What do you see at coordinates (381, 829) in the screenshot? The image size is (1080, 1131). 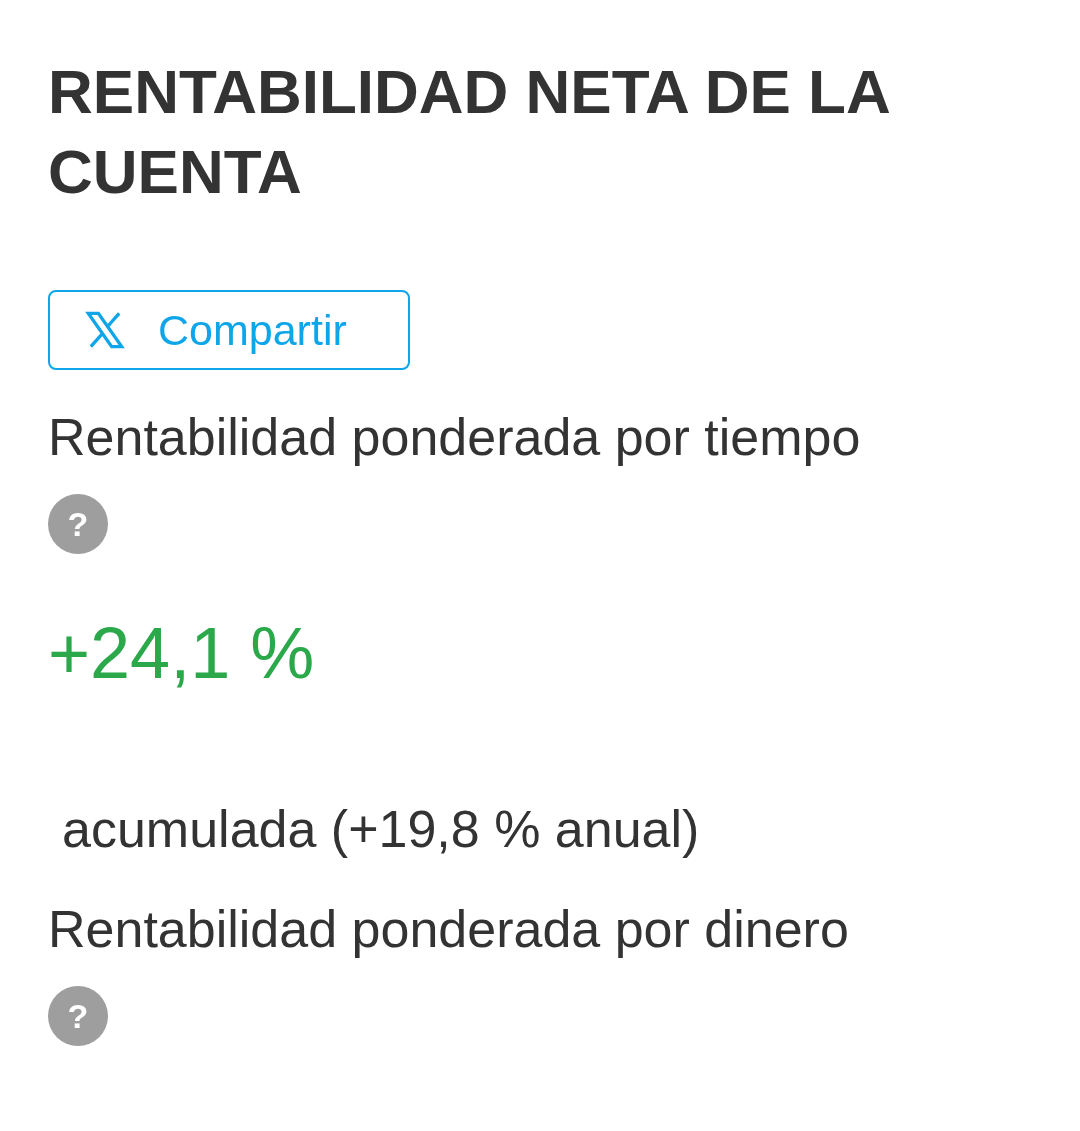 I see `metric-note: acumulada (+19,8 % anual)` at bounding box center [381, 829].